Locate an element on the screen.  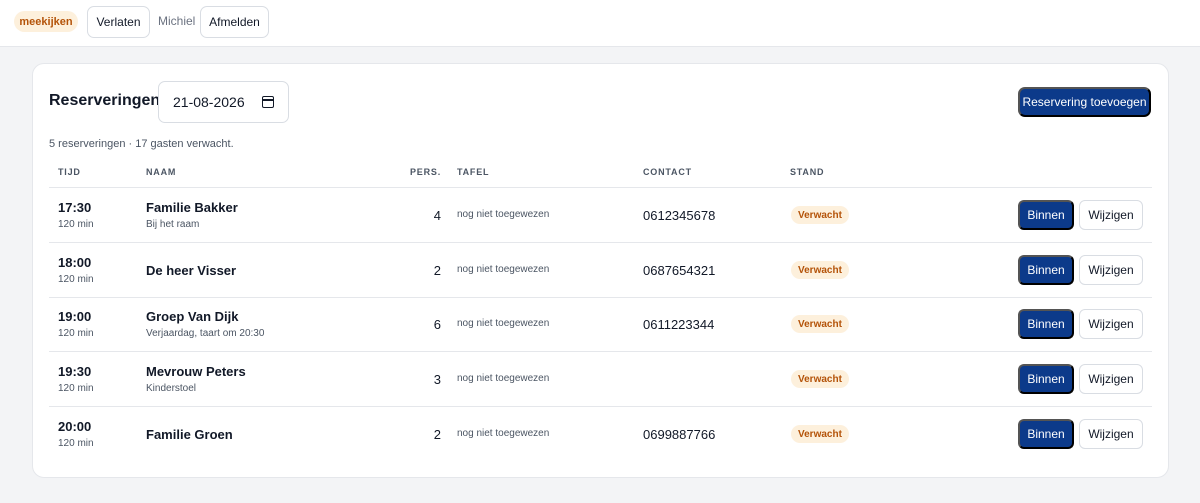
page-title: Reserveringen is located at coordinates (105, 100).